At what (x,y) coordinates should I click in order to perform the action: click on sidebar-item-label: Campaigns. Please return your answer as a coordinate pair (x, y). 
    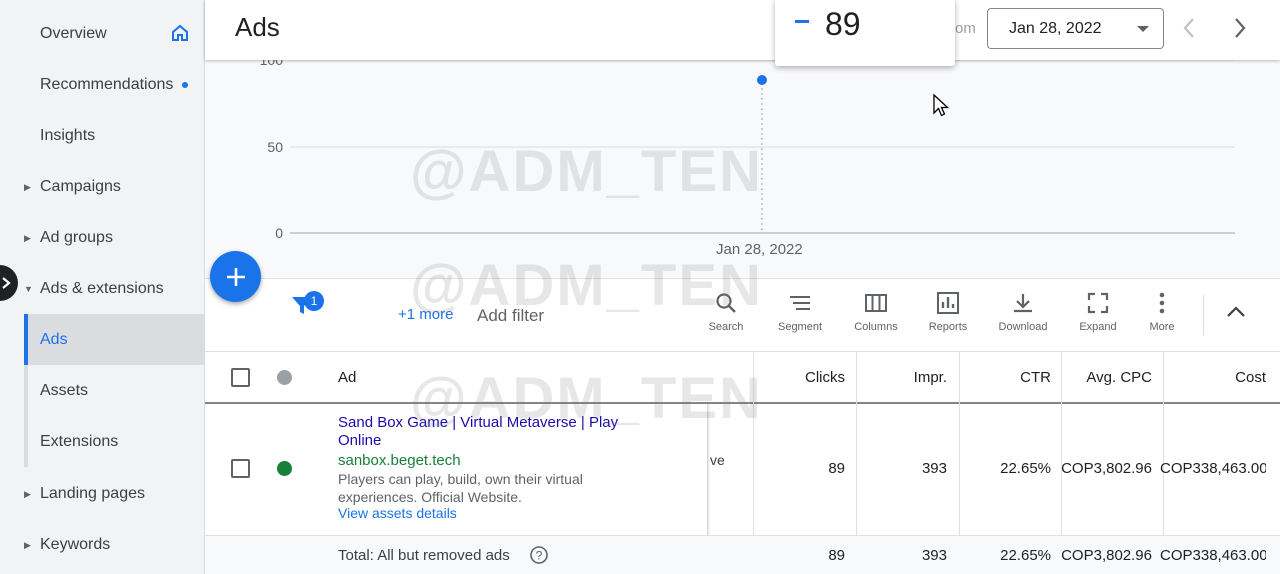
    Looking at the image, I should click on (80, 186).